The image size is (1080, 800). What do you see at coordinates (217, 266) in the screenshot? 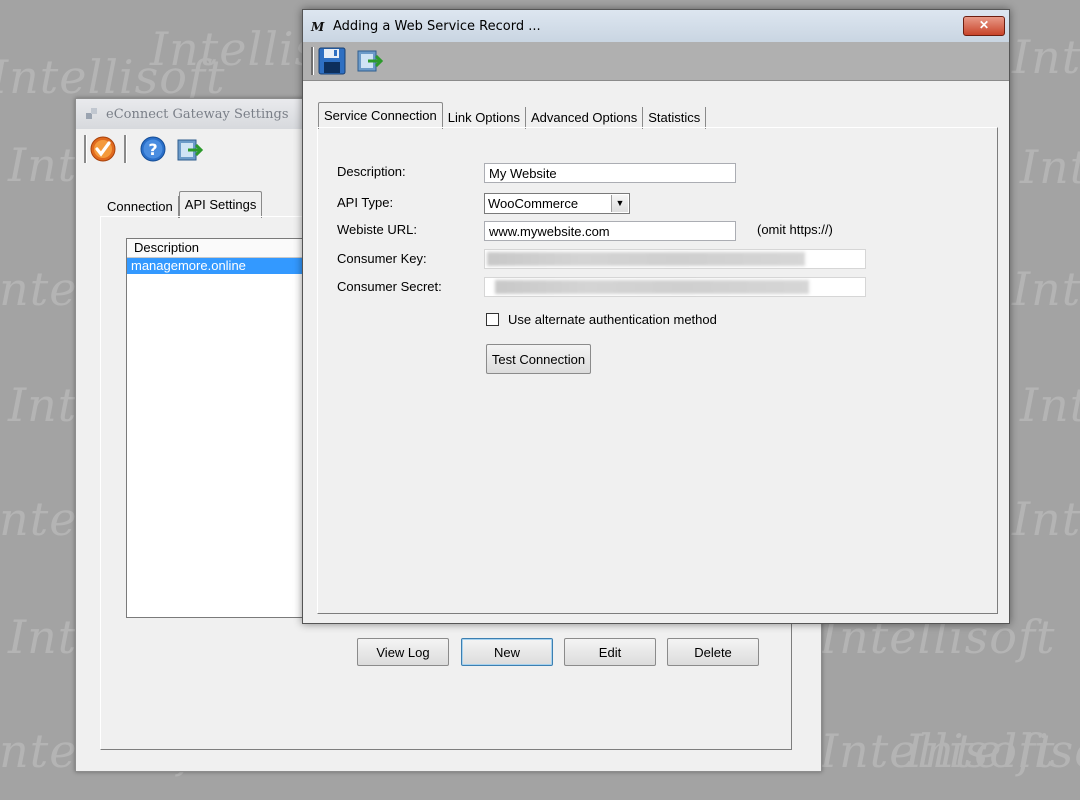
I see `list-item: managemore.online` at bounding box center [217, 266].